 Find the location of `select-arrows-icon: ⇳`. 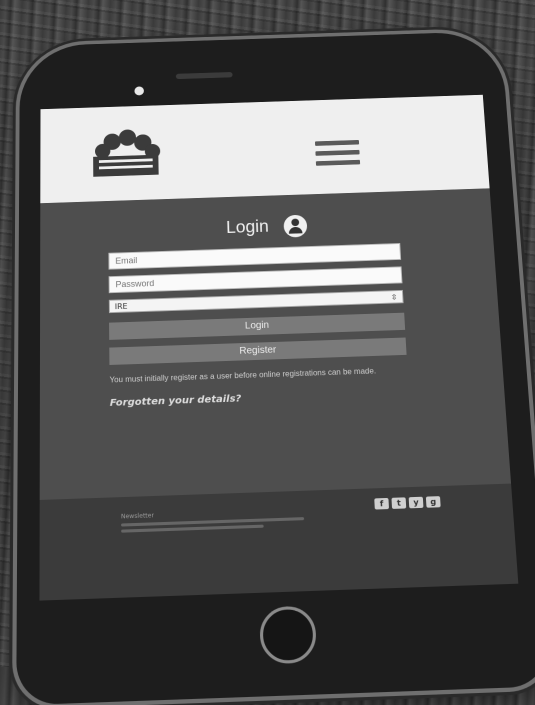

select-arrows-icon: ⇳ is located at coordinates (394, 297).